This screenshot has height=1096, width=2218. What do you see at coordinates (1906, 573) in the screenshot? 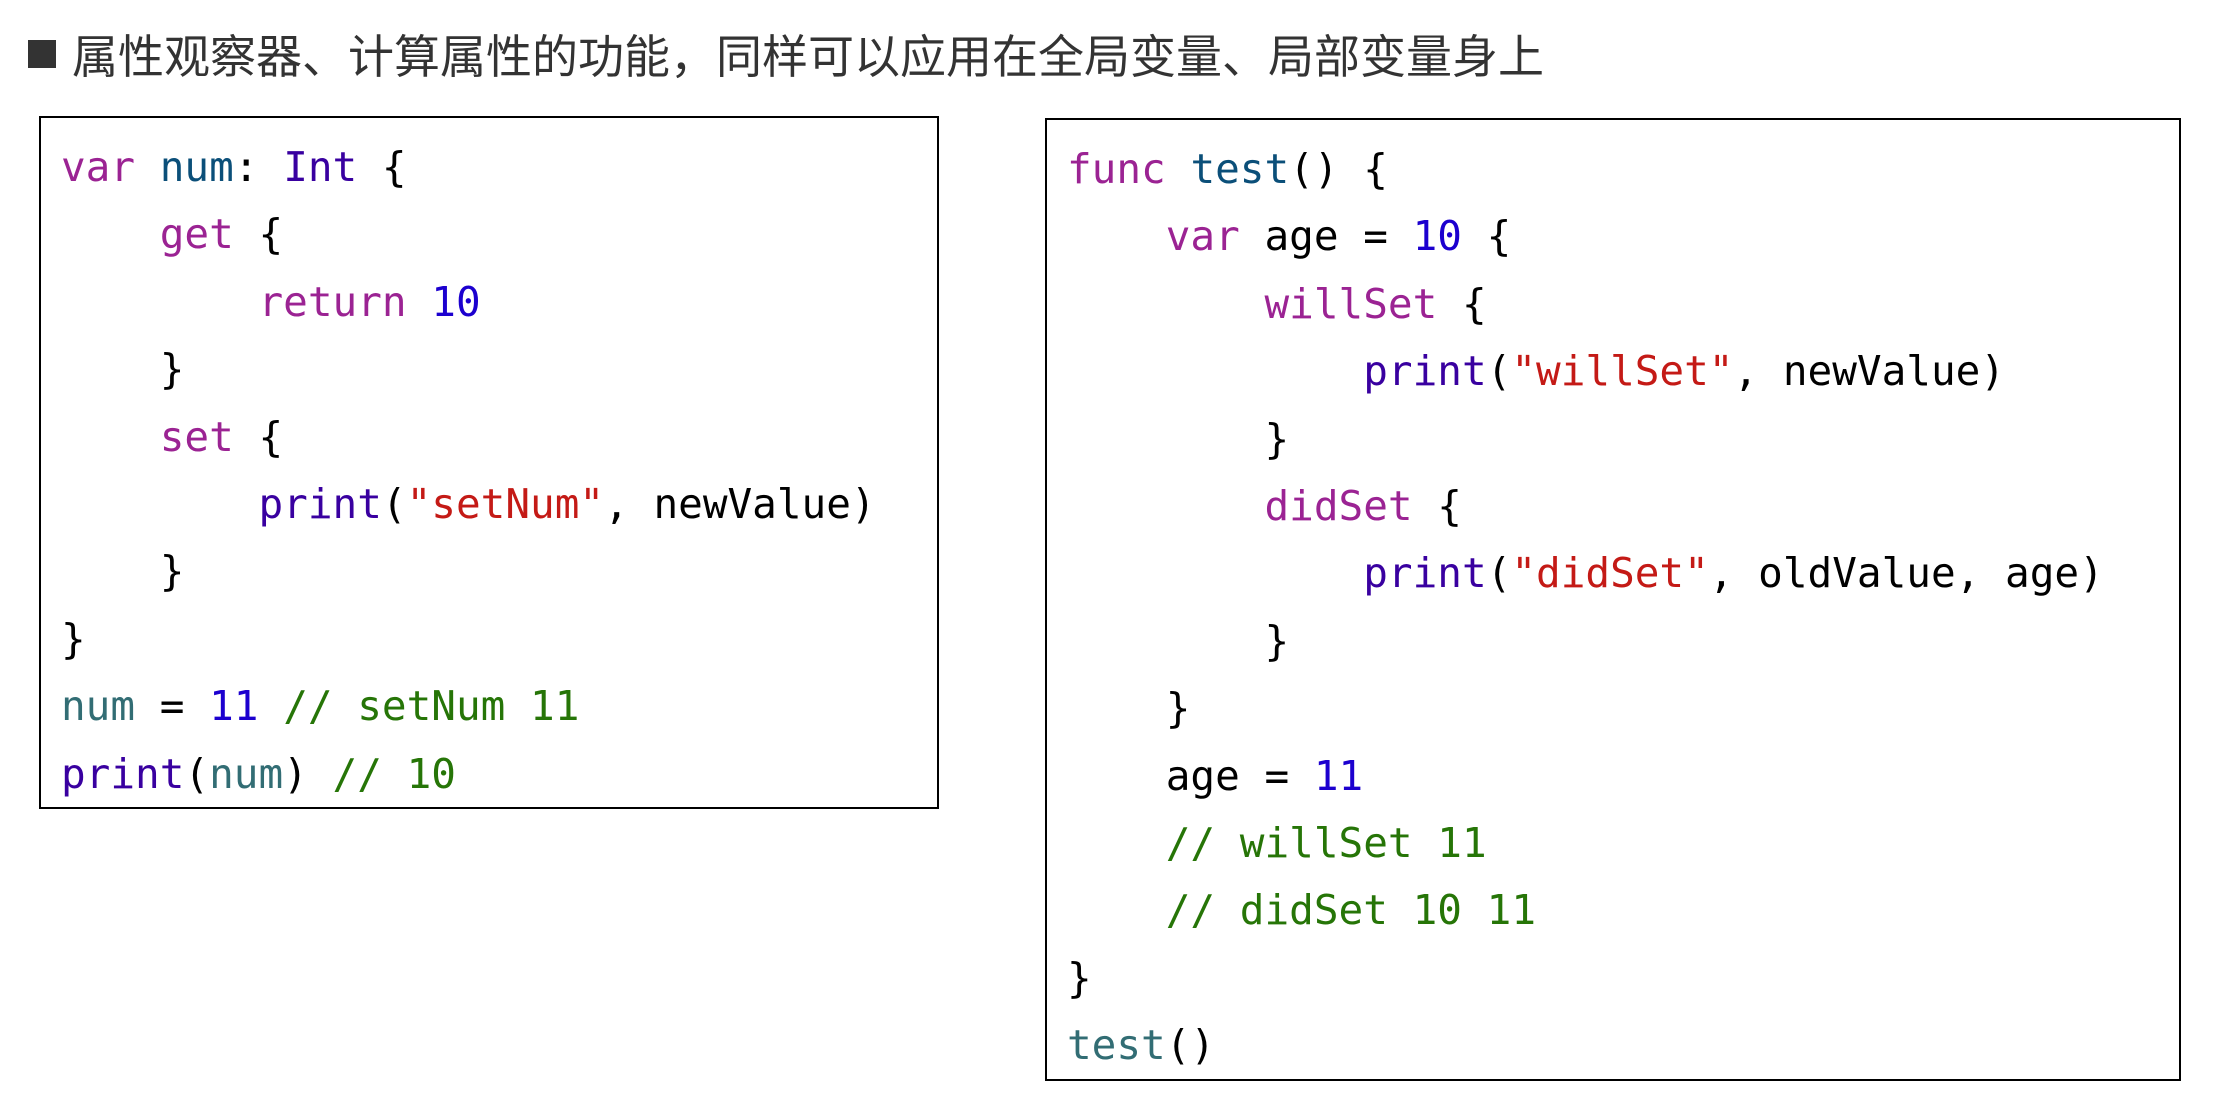
I see `code-token: , oldValue, age)` at bounding box center [1906, 573].